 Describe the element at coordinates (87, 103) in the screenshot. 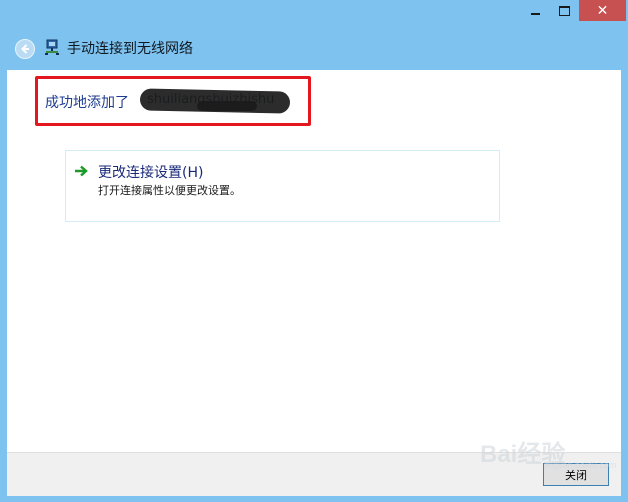

I see `success-message: 成功地添加了` at that location.